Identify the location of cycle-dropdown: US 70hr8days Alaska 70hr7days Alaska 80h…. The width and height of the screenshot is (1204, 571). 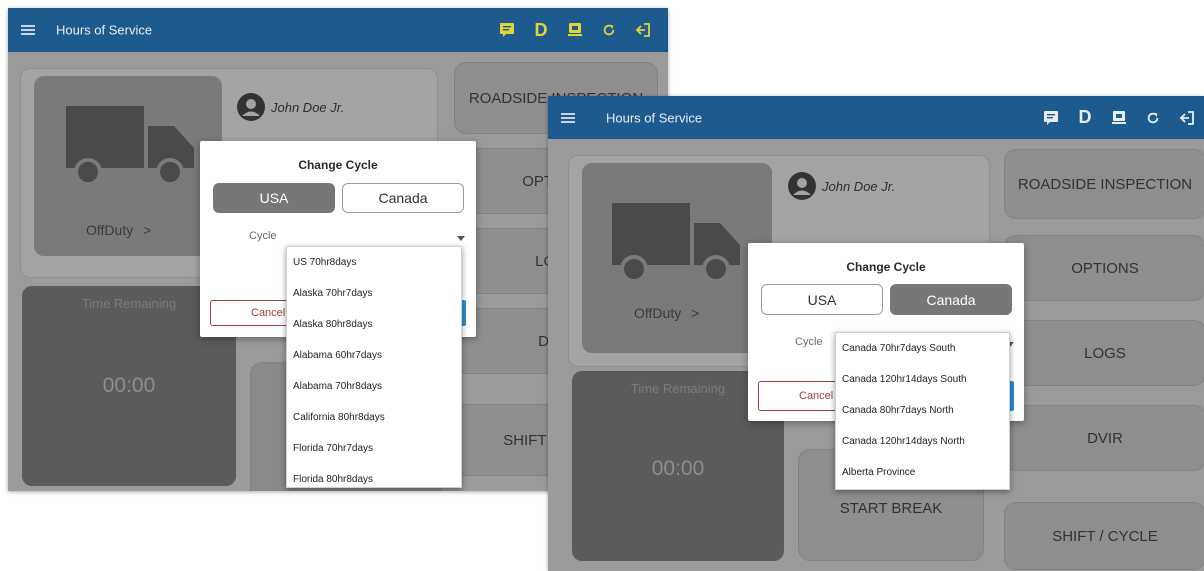
(374, 367).